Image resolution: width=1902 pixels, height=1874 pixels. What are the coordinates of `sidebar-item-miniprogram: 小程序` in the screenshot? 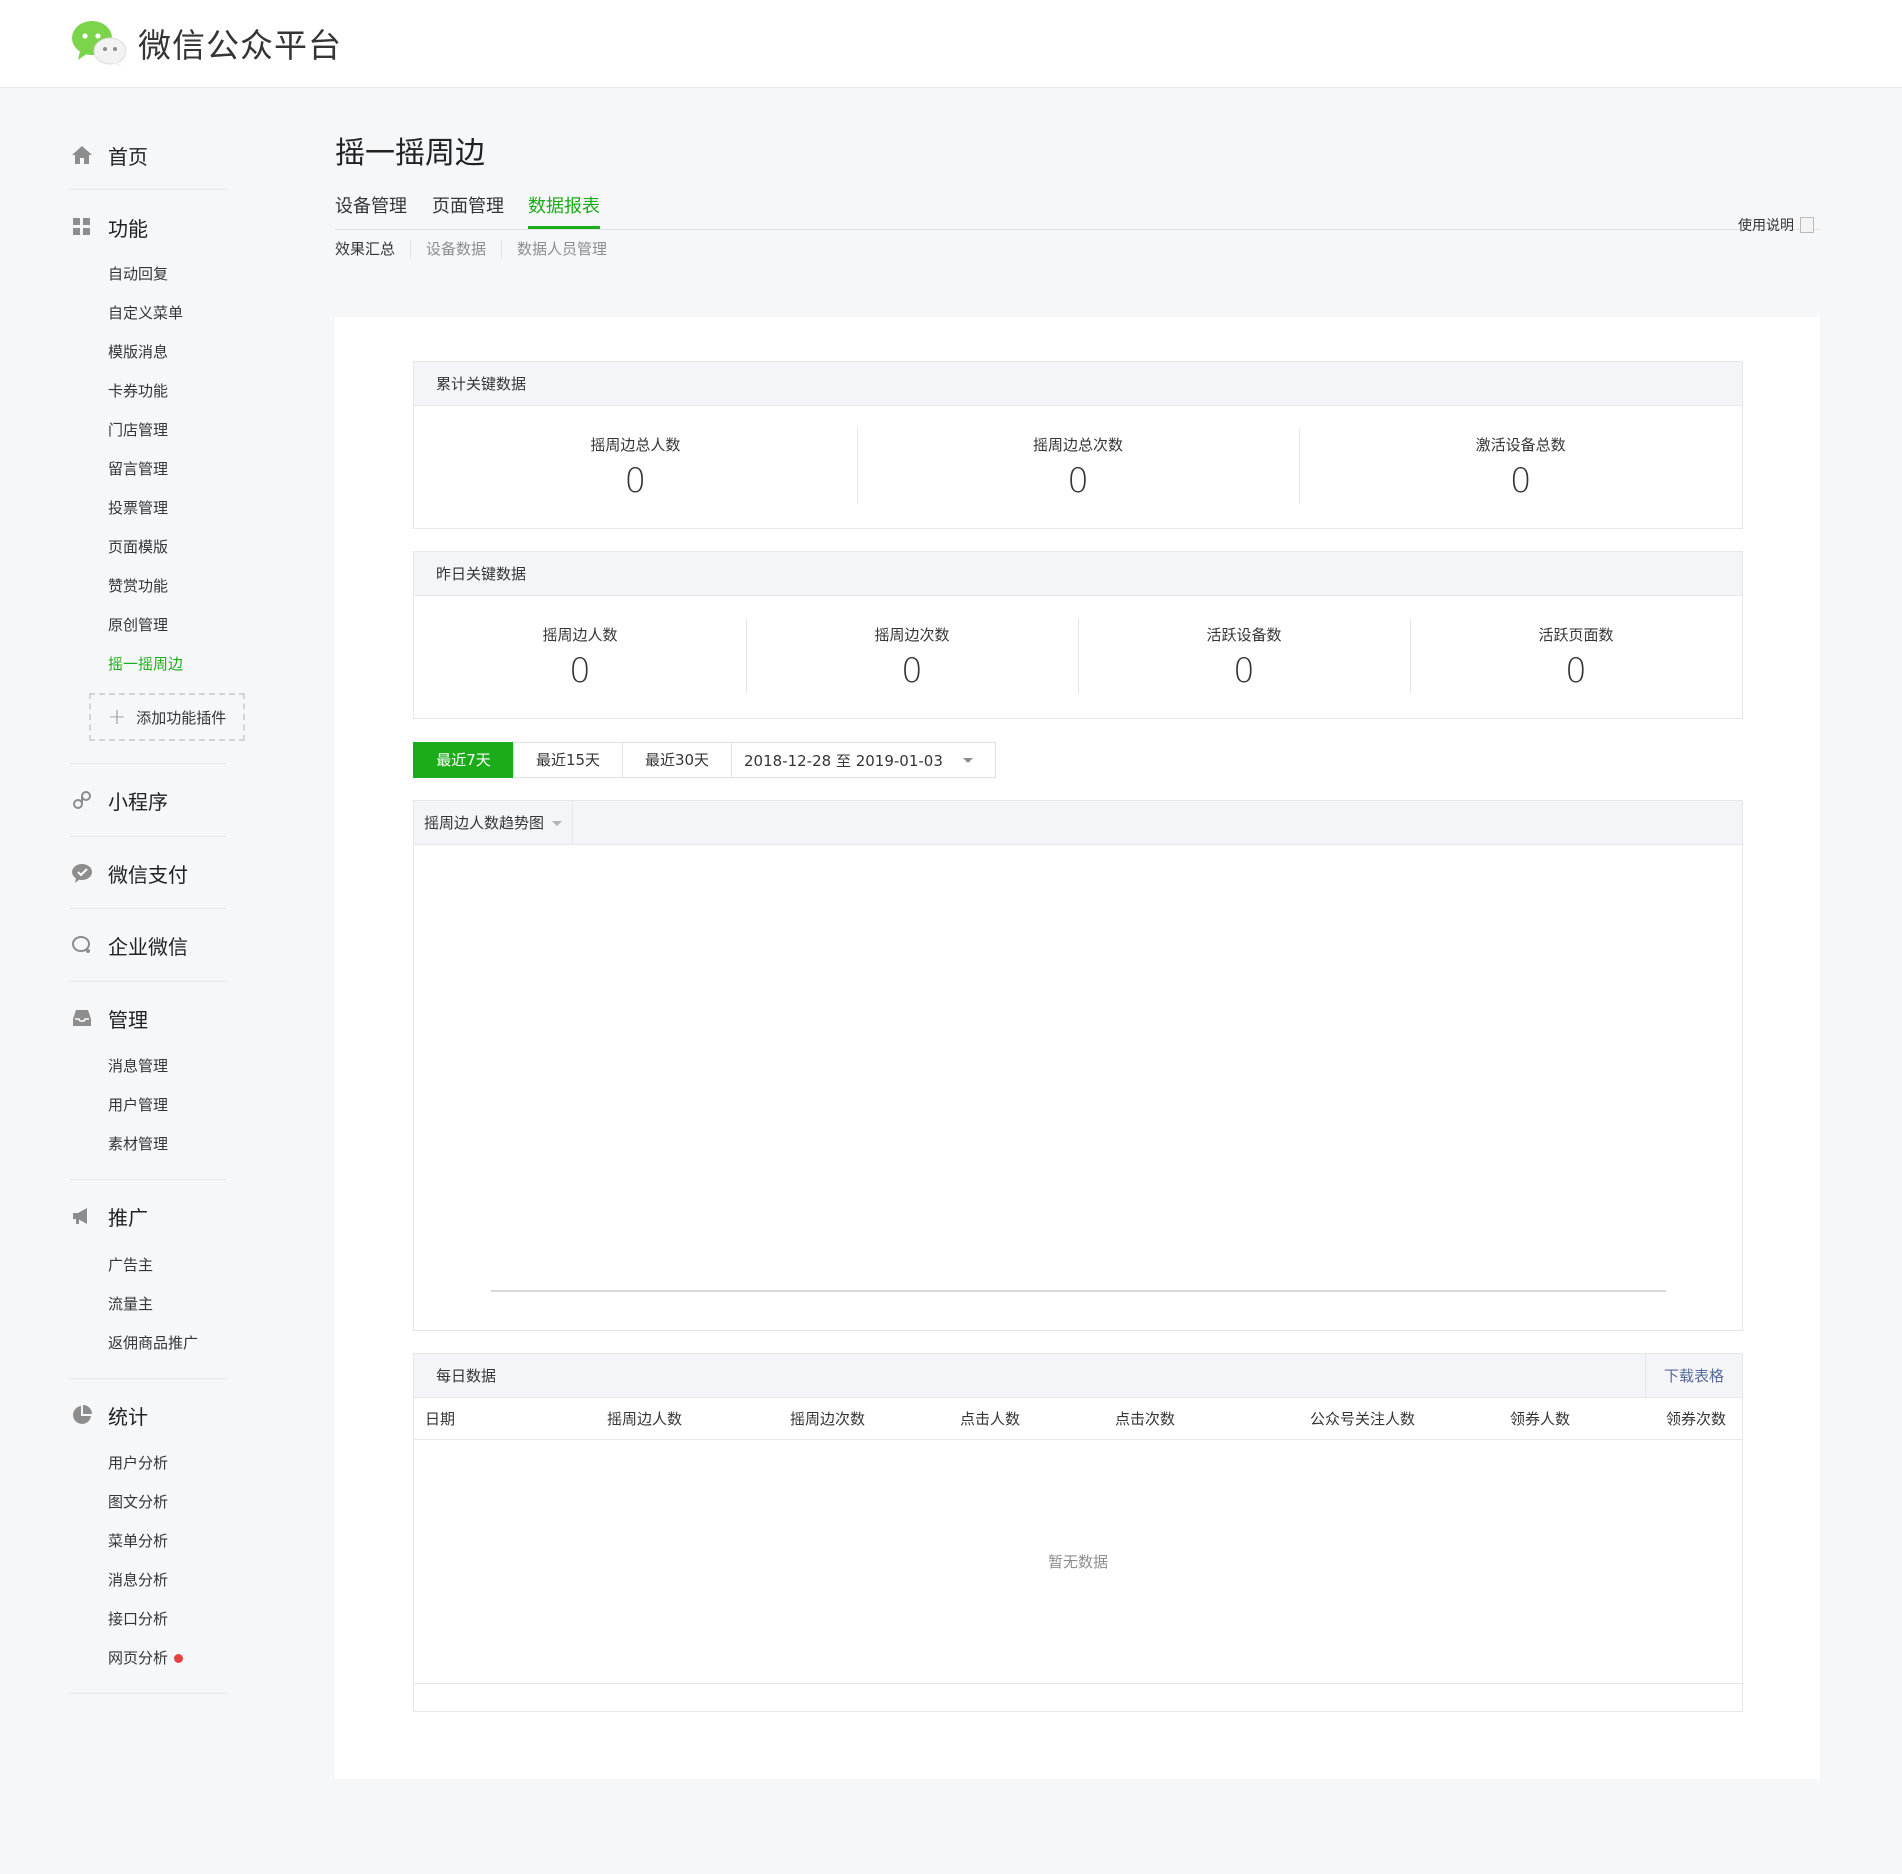 It's located at (148, 800).